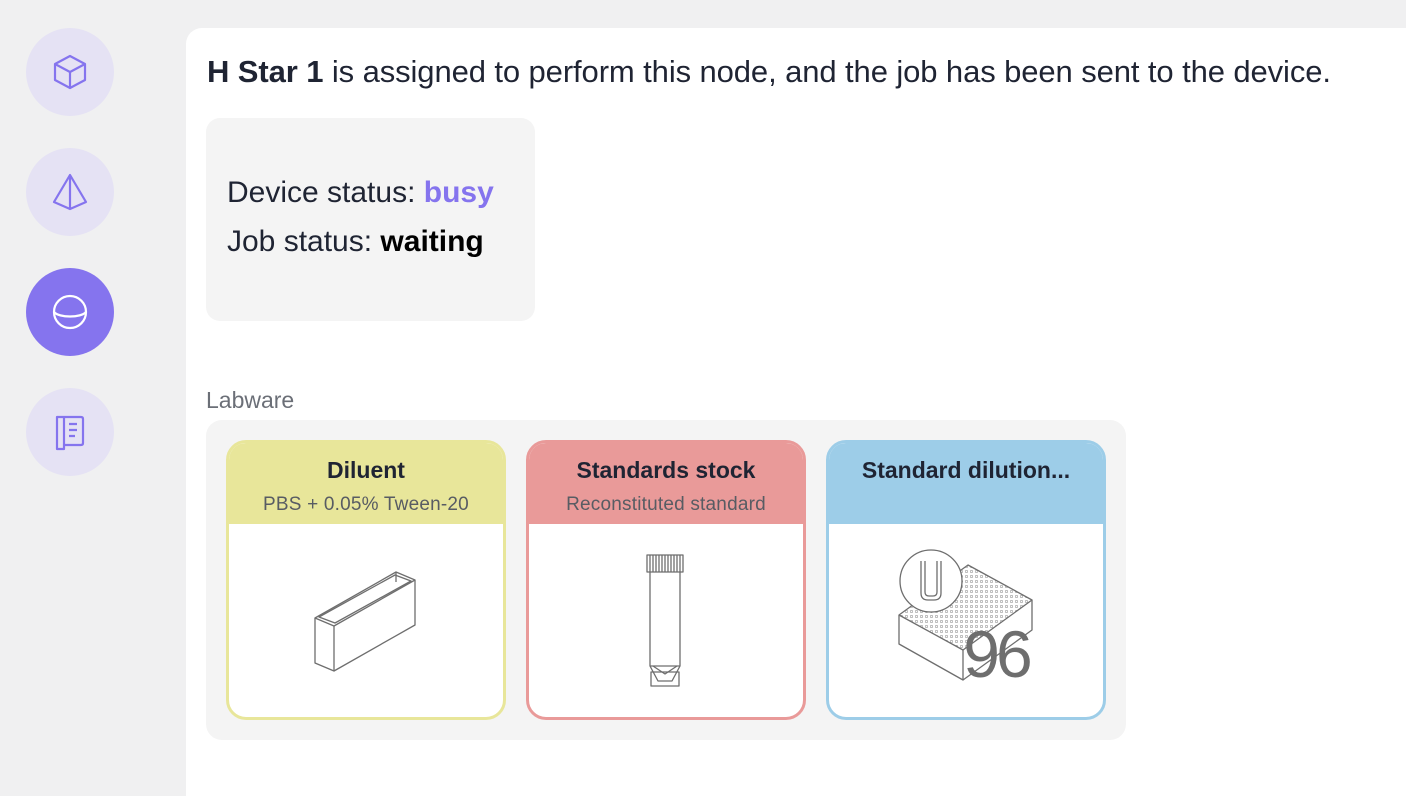 The width and height of the screenshot is (1406, 796). What do you see at coordinates (666, 483) in the screenshot?
I see `labware-card-header: Standards stock Reconstituted standard` at bounding box center [666, 483].